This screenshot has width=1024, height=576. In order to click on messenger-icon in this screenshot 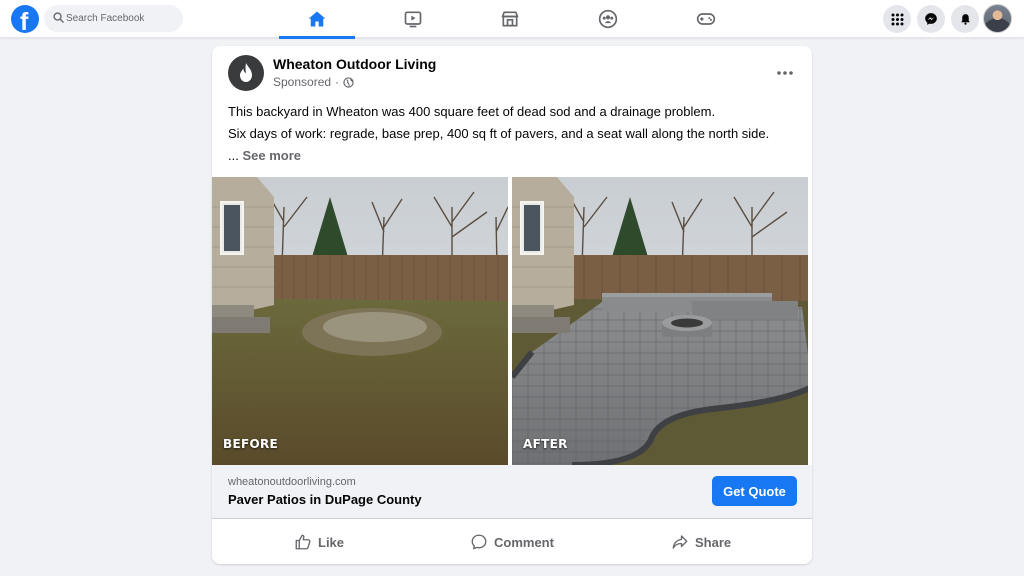, I will do `click(931, 19)`.